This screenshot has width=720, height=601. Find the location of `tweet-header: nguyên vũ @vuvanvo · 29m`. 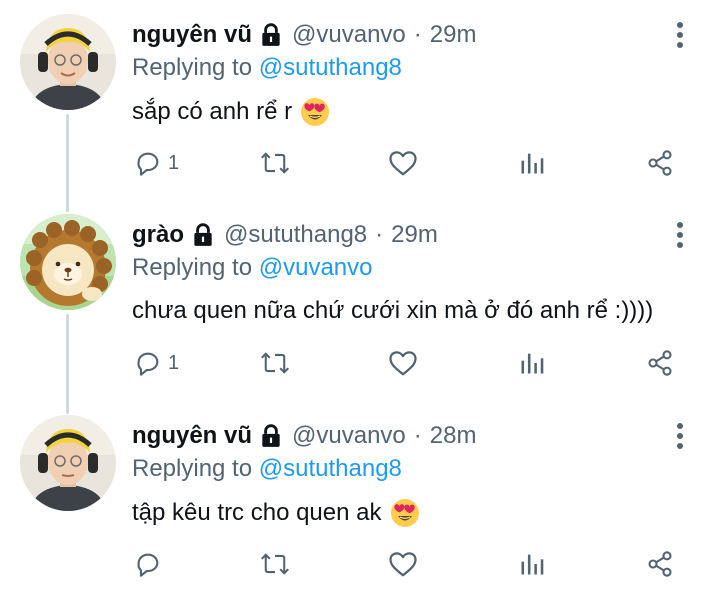

tweet-header: nguyên vũ @vuvanvo · 29m is located at coordinates (304, 35).